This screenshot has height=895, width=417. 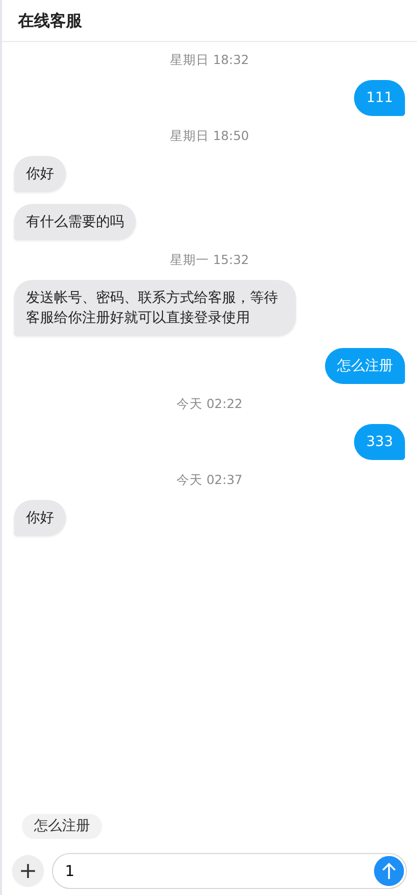 What do you see at coordinates (155, 308) in the screenshot?
I see `incoming-message-bubble: 发送帐号、密码、联系方式给客服，等待客服给你注册好就可以直接登录使用` at bounding box center [155, 308].